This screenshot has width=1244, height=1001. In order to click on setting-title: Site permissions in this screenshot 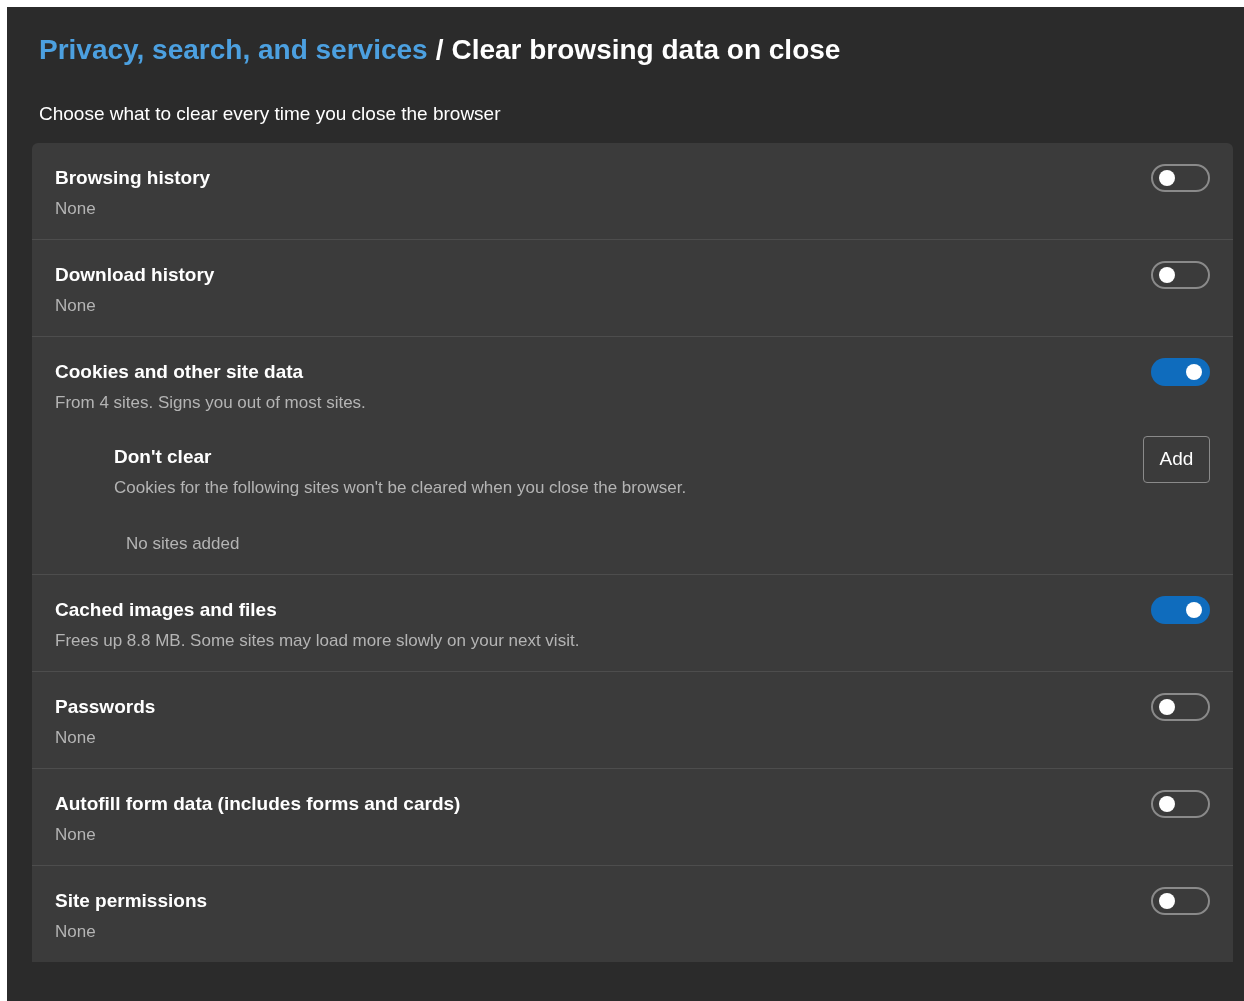, I will do `click(131, 900)`.